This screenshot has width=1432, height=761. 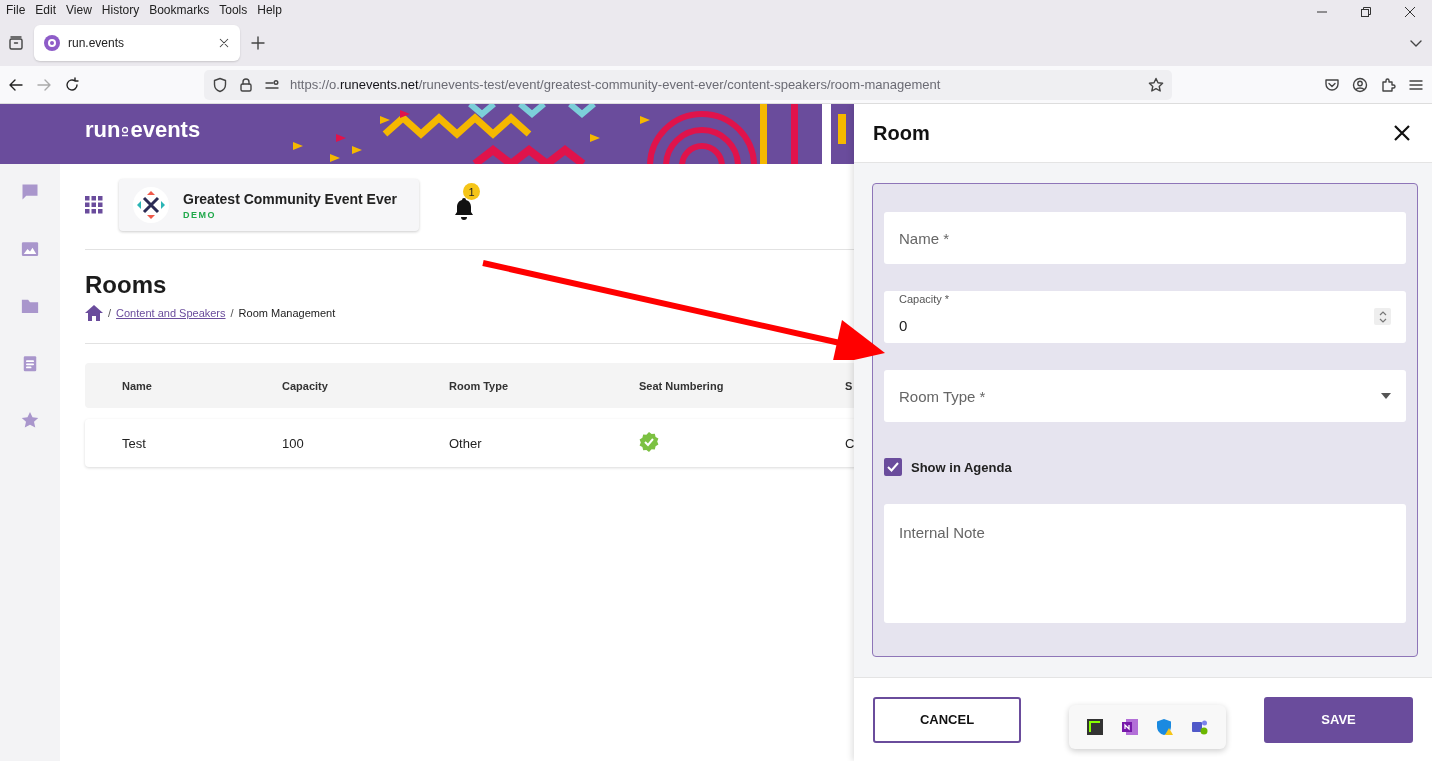 What do you see at coordinates (1338, 719) in the screenshot?
I see `save-button: SAVE` at bounding box center [1338, 719].